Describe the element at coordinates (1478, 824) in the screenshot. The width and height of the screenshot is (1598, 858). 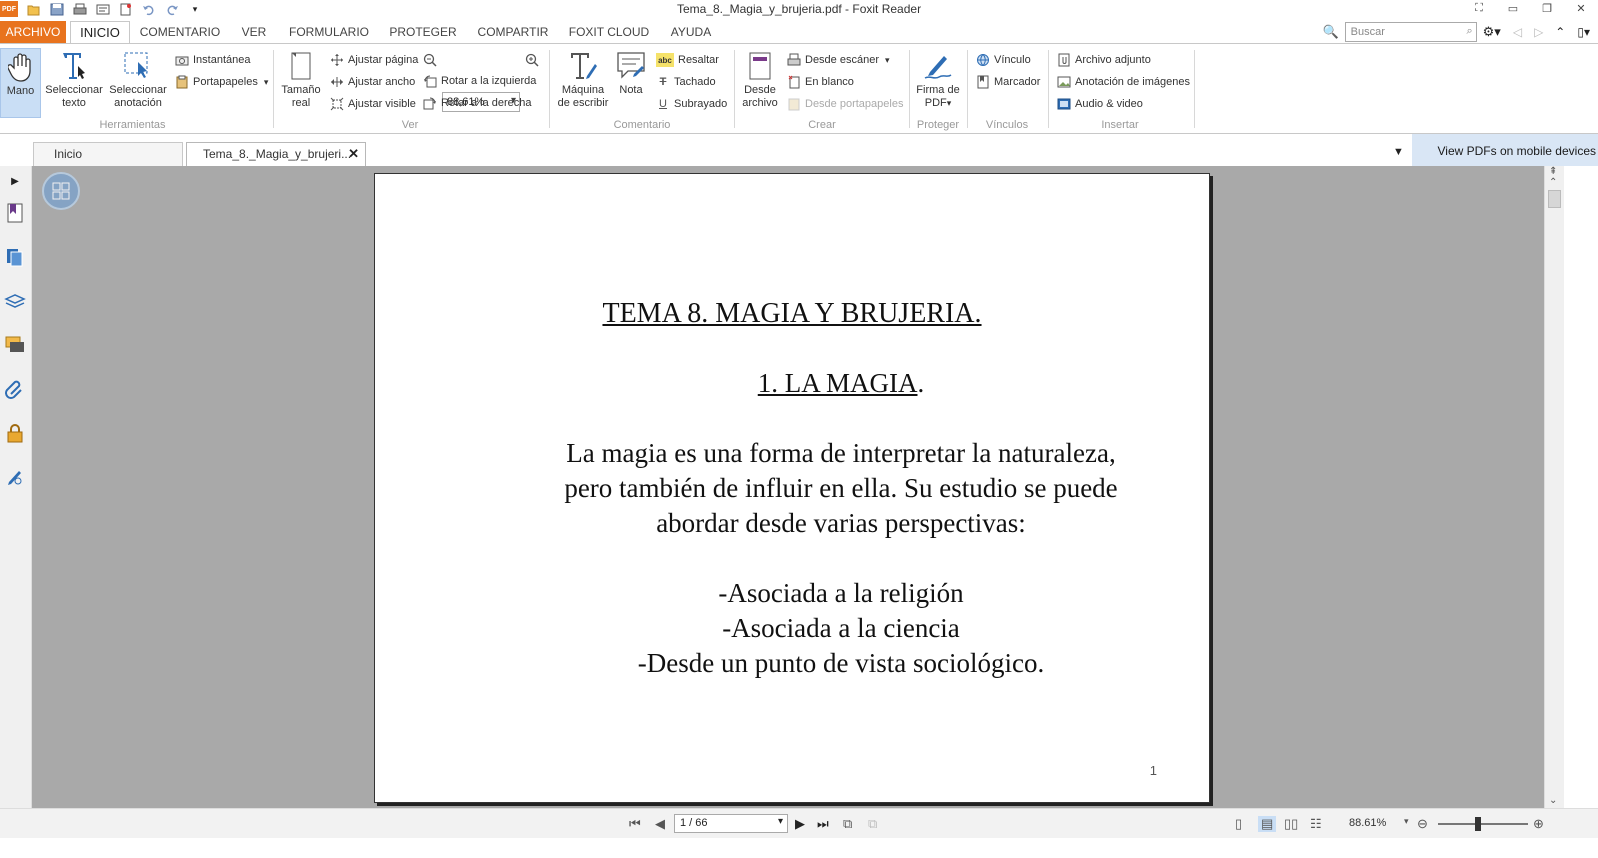
I see `zoom-slider-knob` at that location.